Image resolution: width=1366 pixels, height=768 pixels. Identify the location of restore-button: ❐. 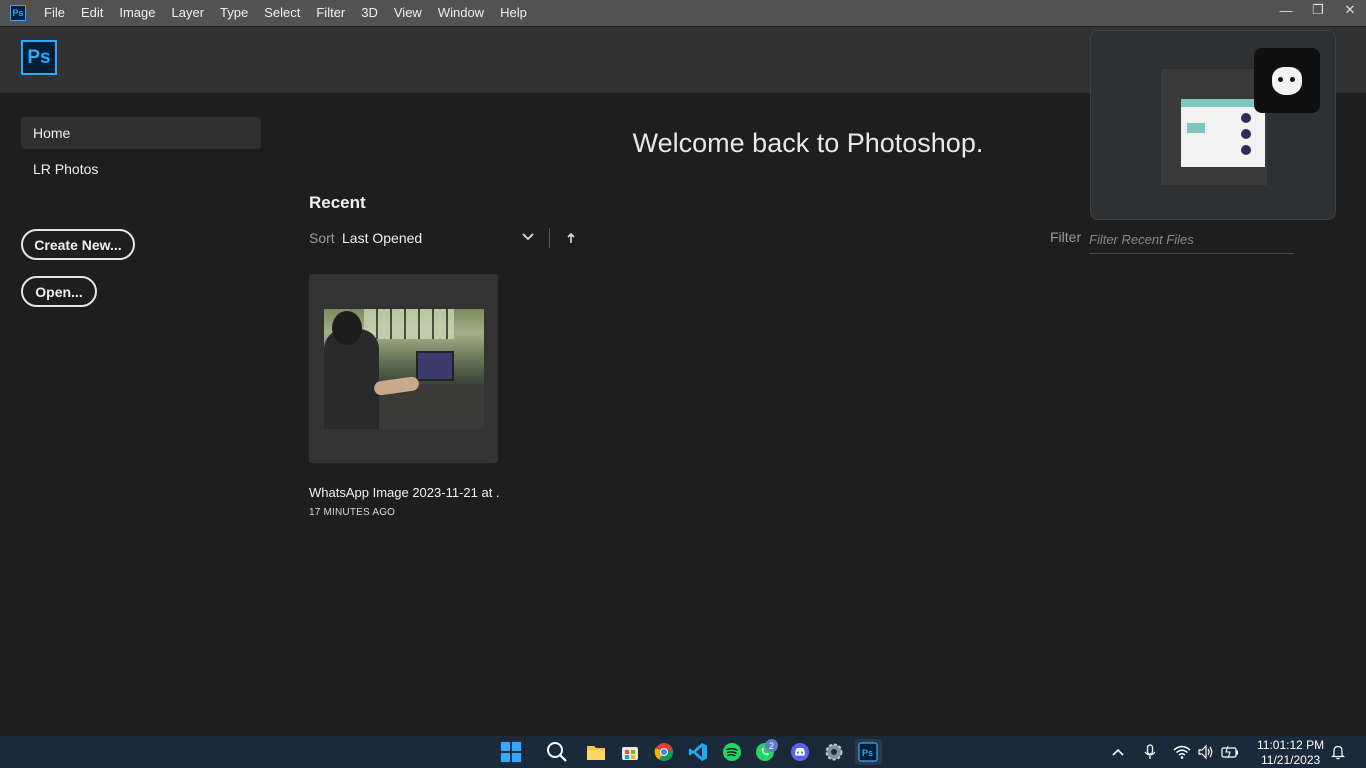
(1318, 10).